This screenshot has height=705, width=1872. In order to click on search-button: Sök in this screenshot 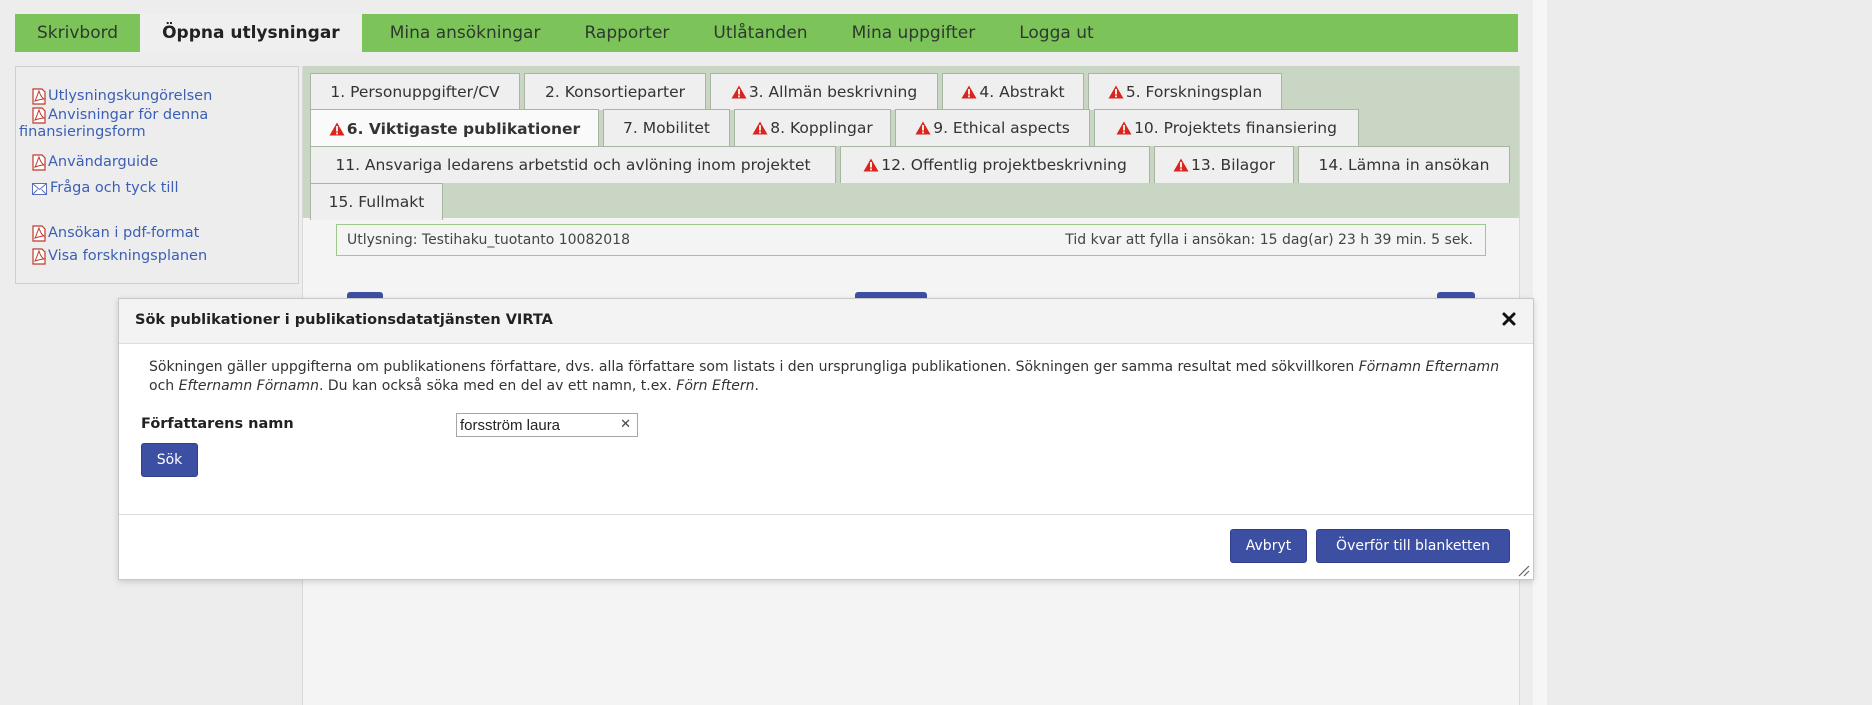, I will do `click(169, 460)`.